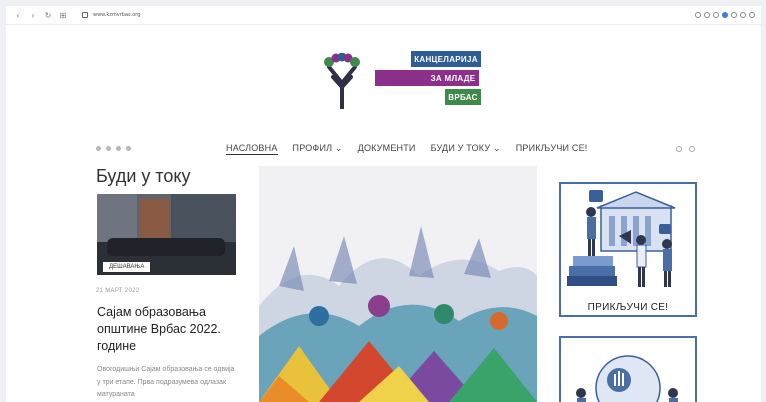  What do you see at coordinates (108, 148) in the screenshot?
I see `twitter-icon` at bounding box center [108, 148].